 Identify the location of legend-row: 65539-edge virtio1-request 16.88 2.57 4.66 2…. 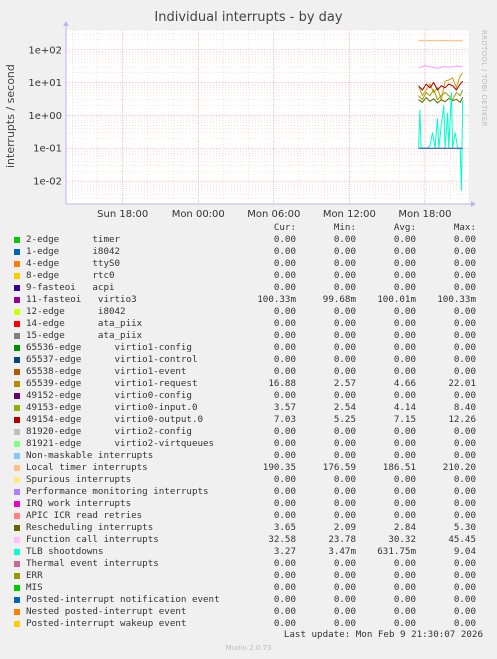
(252, 384).